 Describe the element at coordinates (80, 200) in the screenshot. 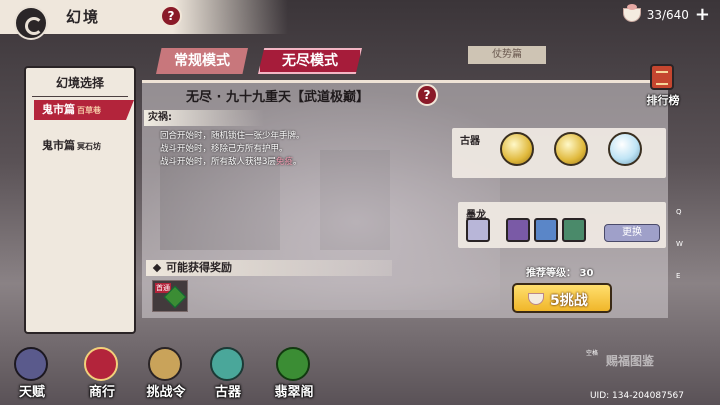

I see `stage-select-panel: 幻境选择 鬼市篇 百草巷 鬼市篇 冥石坊` at that location.